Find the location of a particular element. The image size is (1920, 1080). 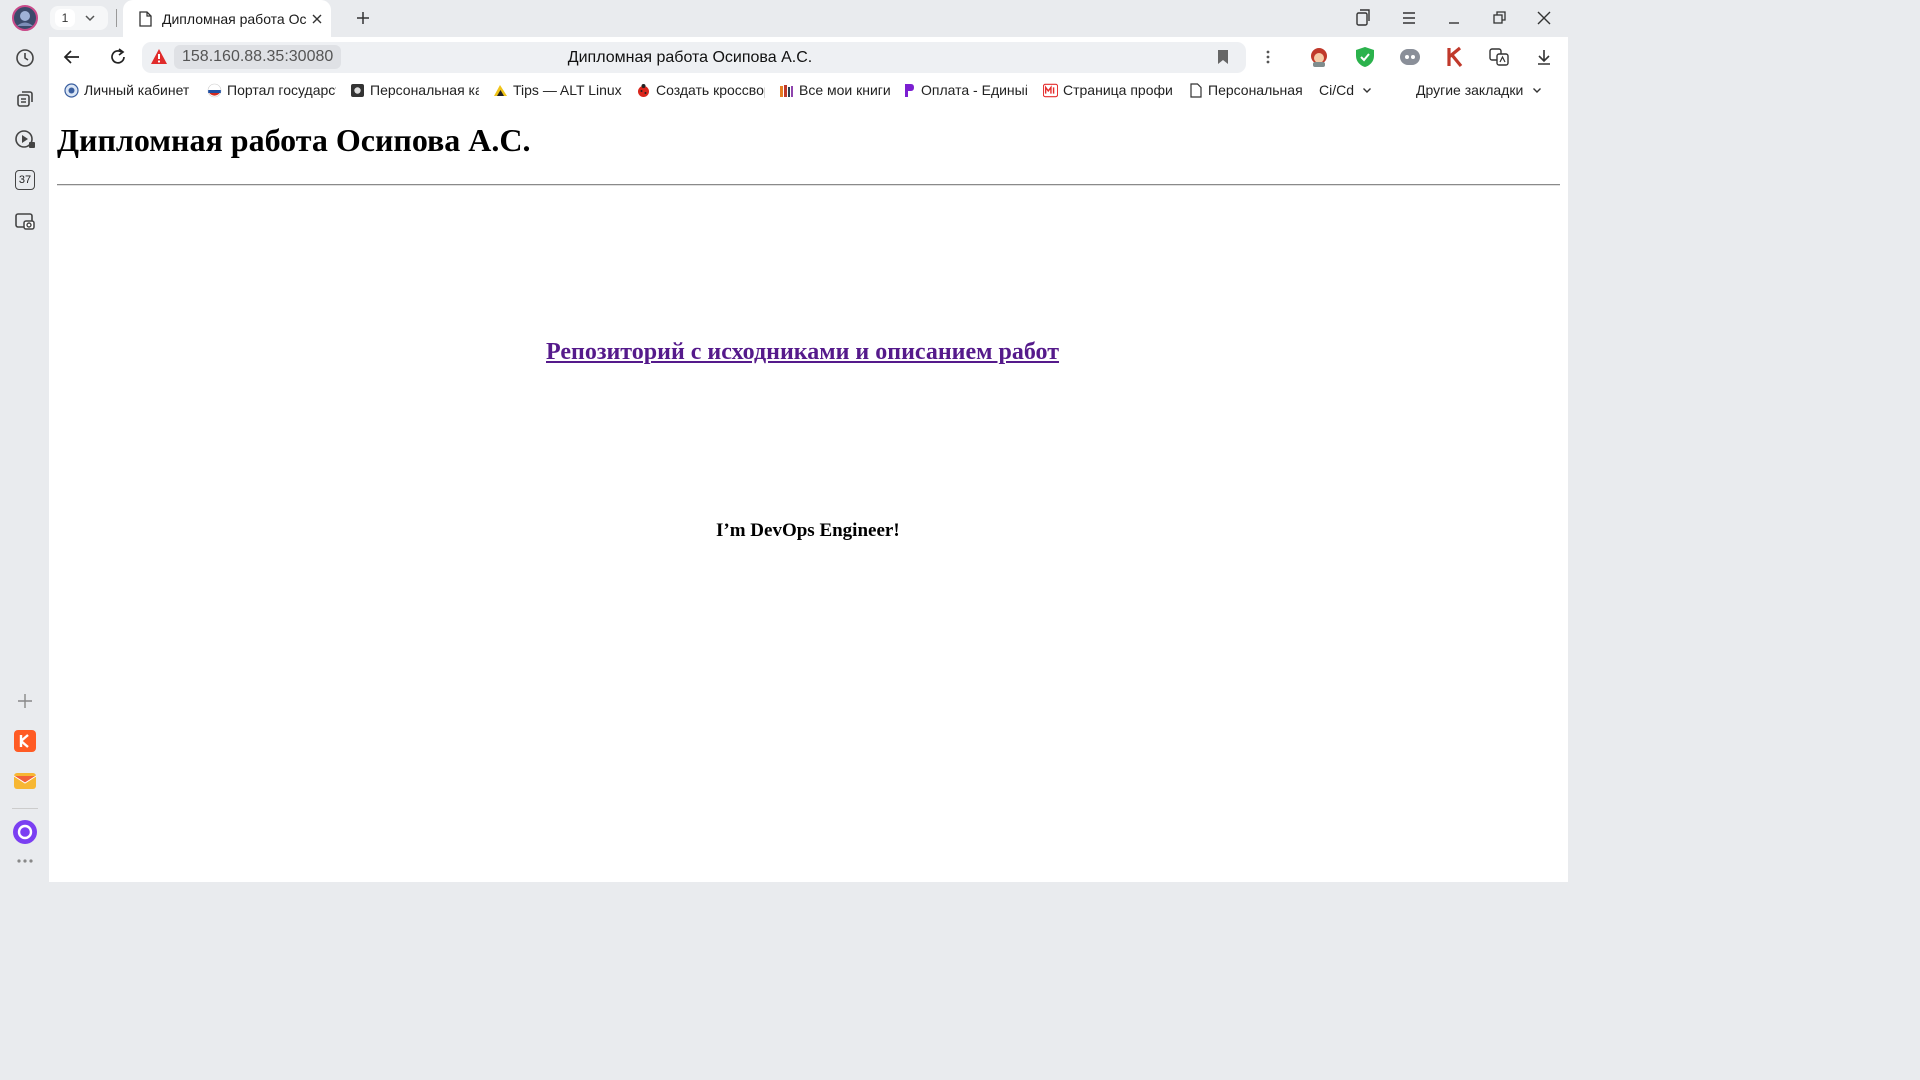

bookmark-label: Личный кабинет налогоплательщика is located at coordinates (138, 90).